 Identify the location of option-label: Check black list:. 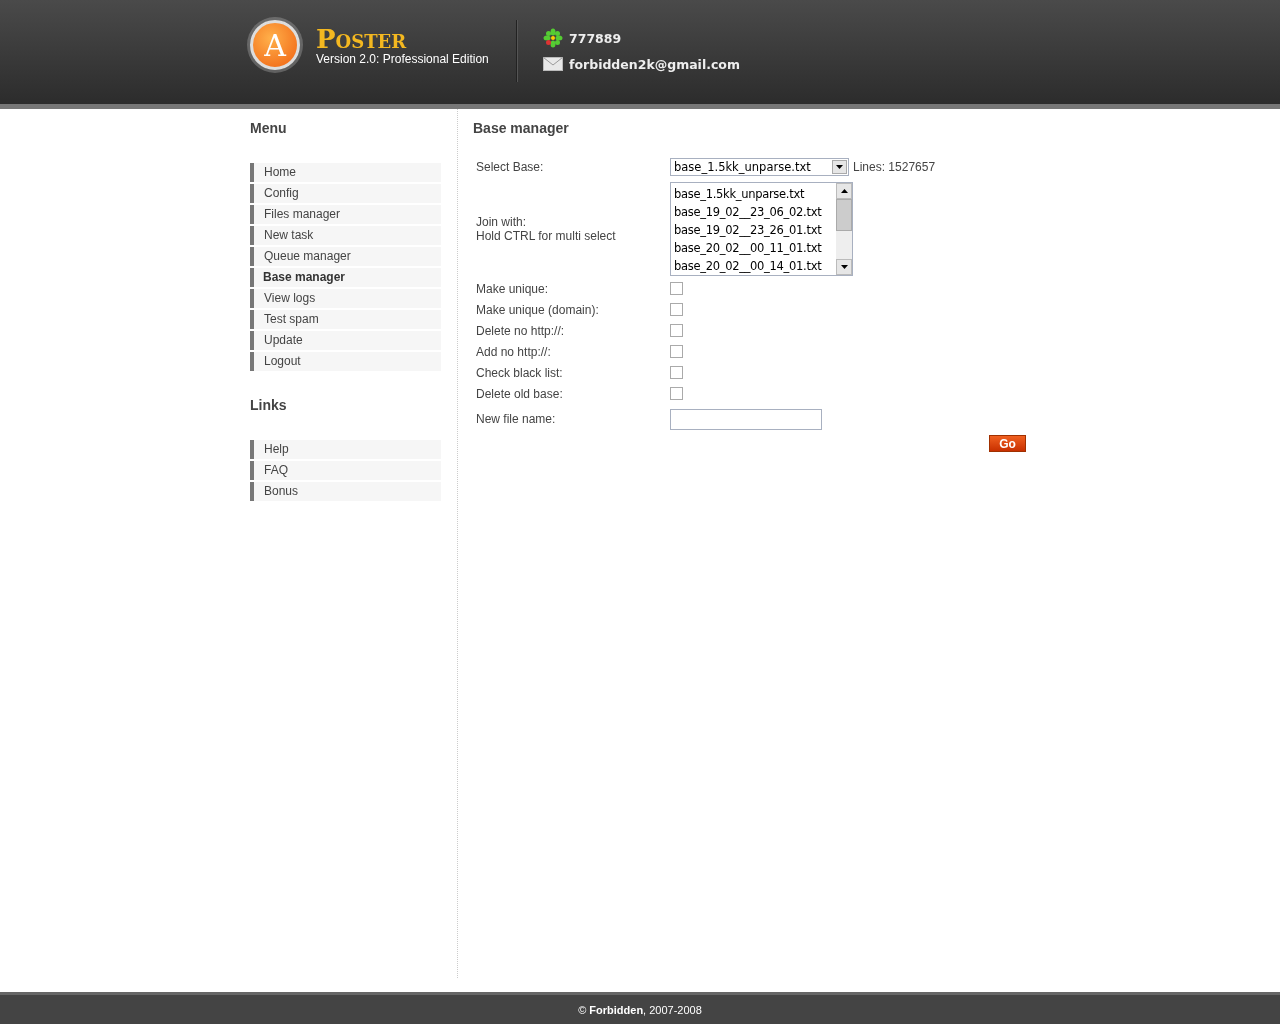
(520, 372).